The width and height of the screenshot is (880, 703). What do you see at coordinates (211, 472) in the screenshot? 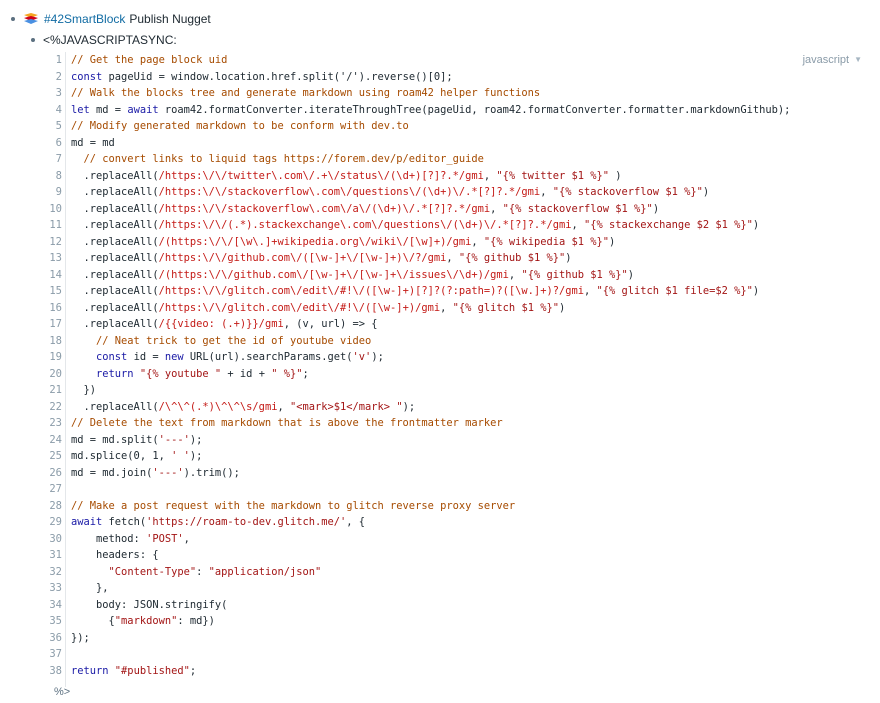
I see `code-token: ).trim();` at bounding box center [211, 472].